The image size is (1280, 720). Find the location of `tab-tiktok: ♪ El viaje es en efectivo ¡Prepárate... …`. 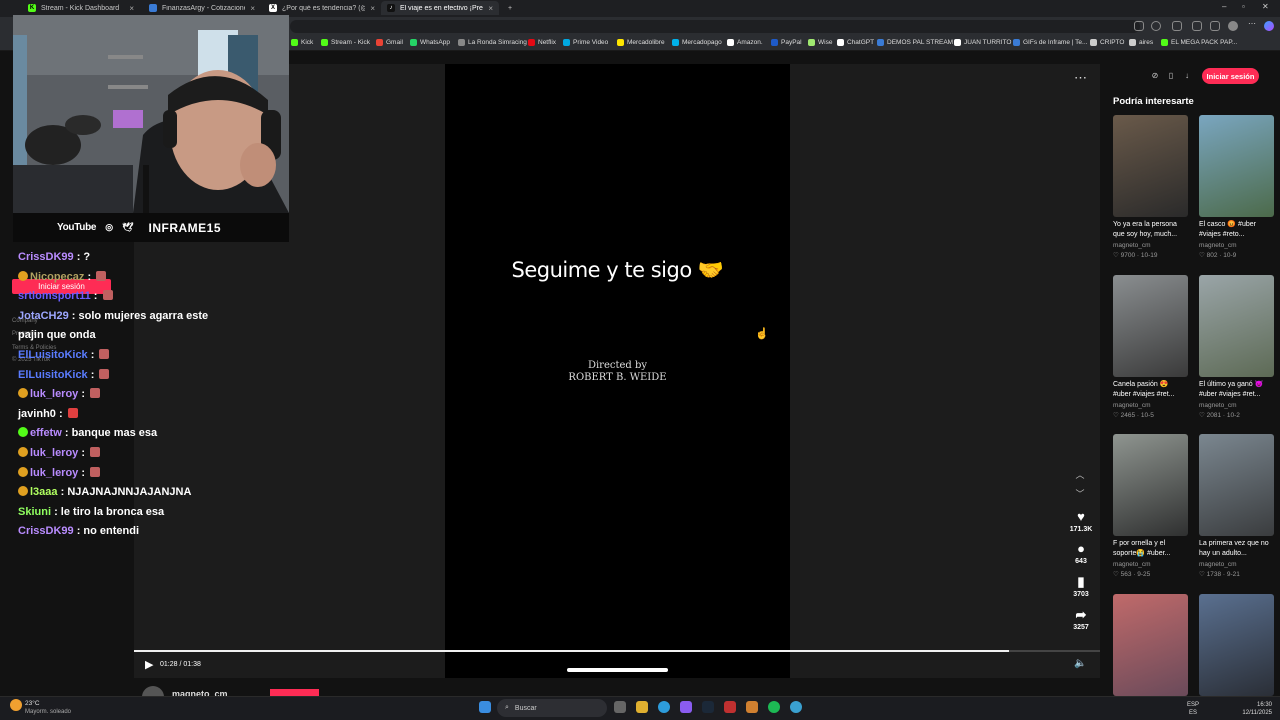

tab-tiktok: ♪ El viaje es en efectivo ¡Prepárate... … is located at coordinates (440, 8).